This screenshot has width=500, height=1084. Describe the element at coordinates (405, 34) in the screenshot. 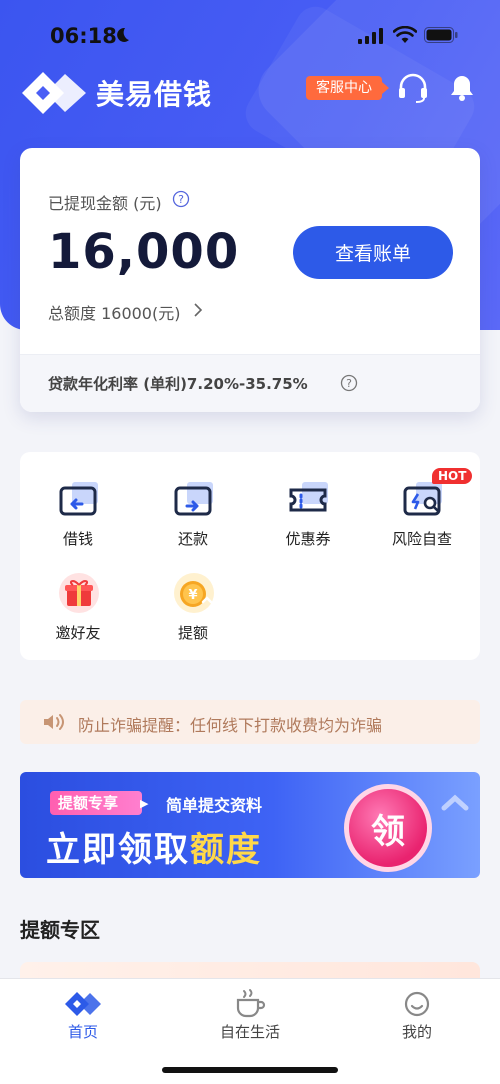

I see `wifi-icon` at that location.